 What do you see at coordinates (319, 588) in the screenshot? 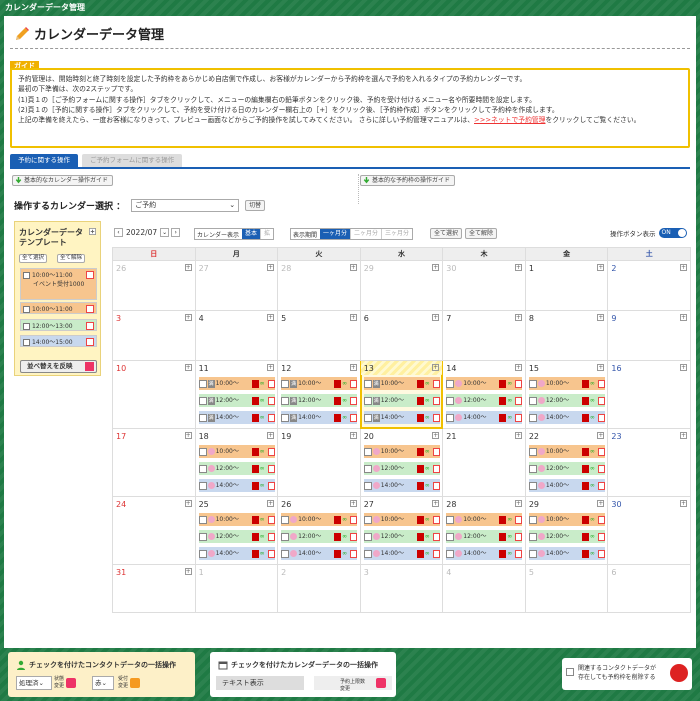
I see `calendar-day-cell: 2` at bounding box center [319, 588].